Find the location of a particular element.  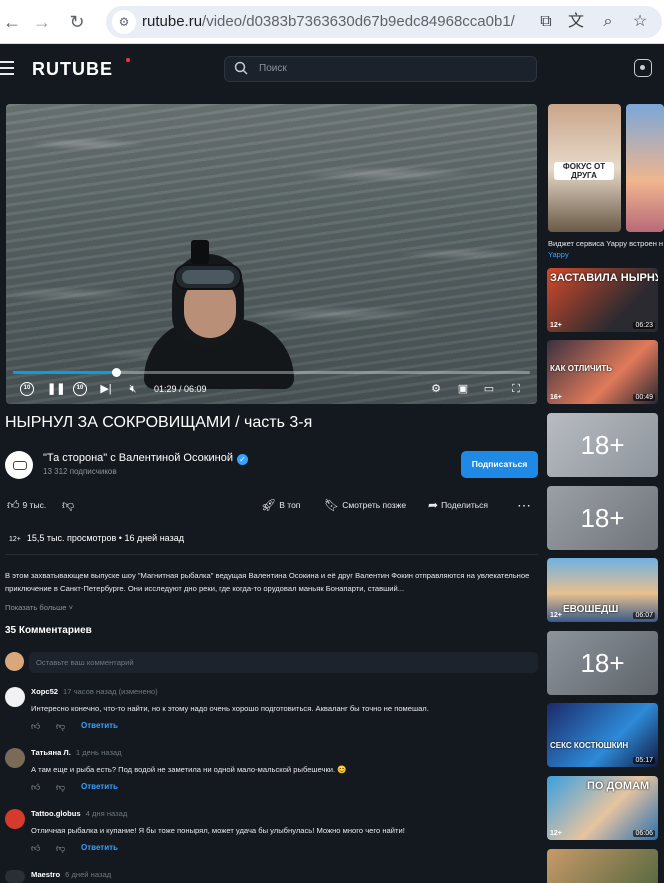

comment-author: Tattoo.globus 4 дня назад is located at coordinates (79, 813).